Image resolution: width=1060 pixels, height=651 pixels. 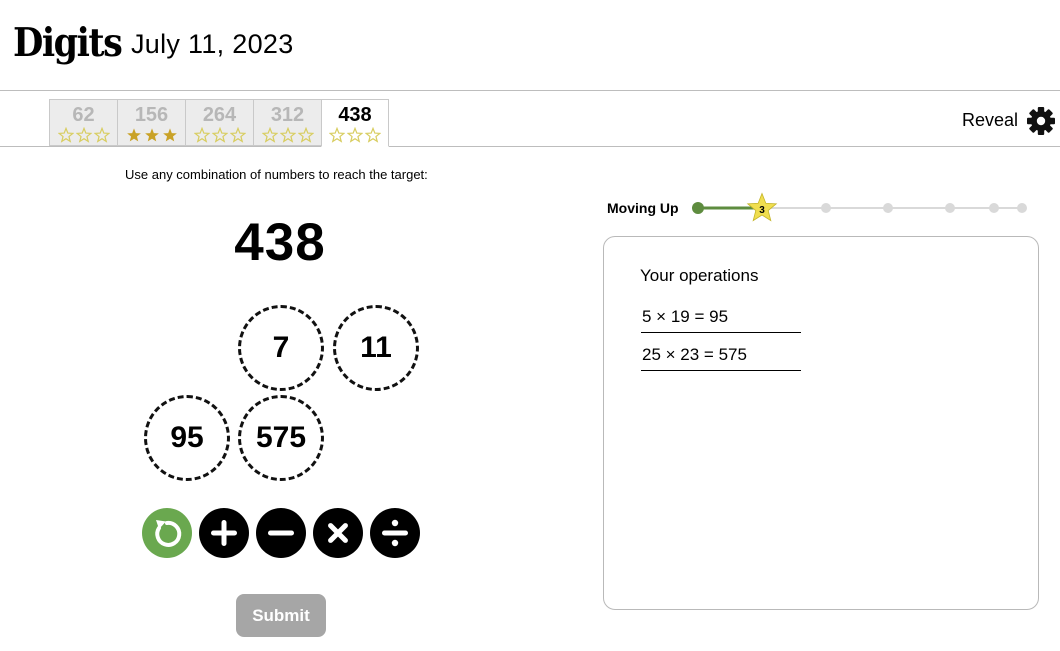 I want to click on undo-icon, so click(x=168, y=533).